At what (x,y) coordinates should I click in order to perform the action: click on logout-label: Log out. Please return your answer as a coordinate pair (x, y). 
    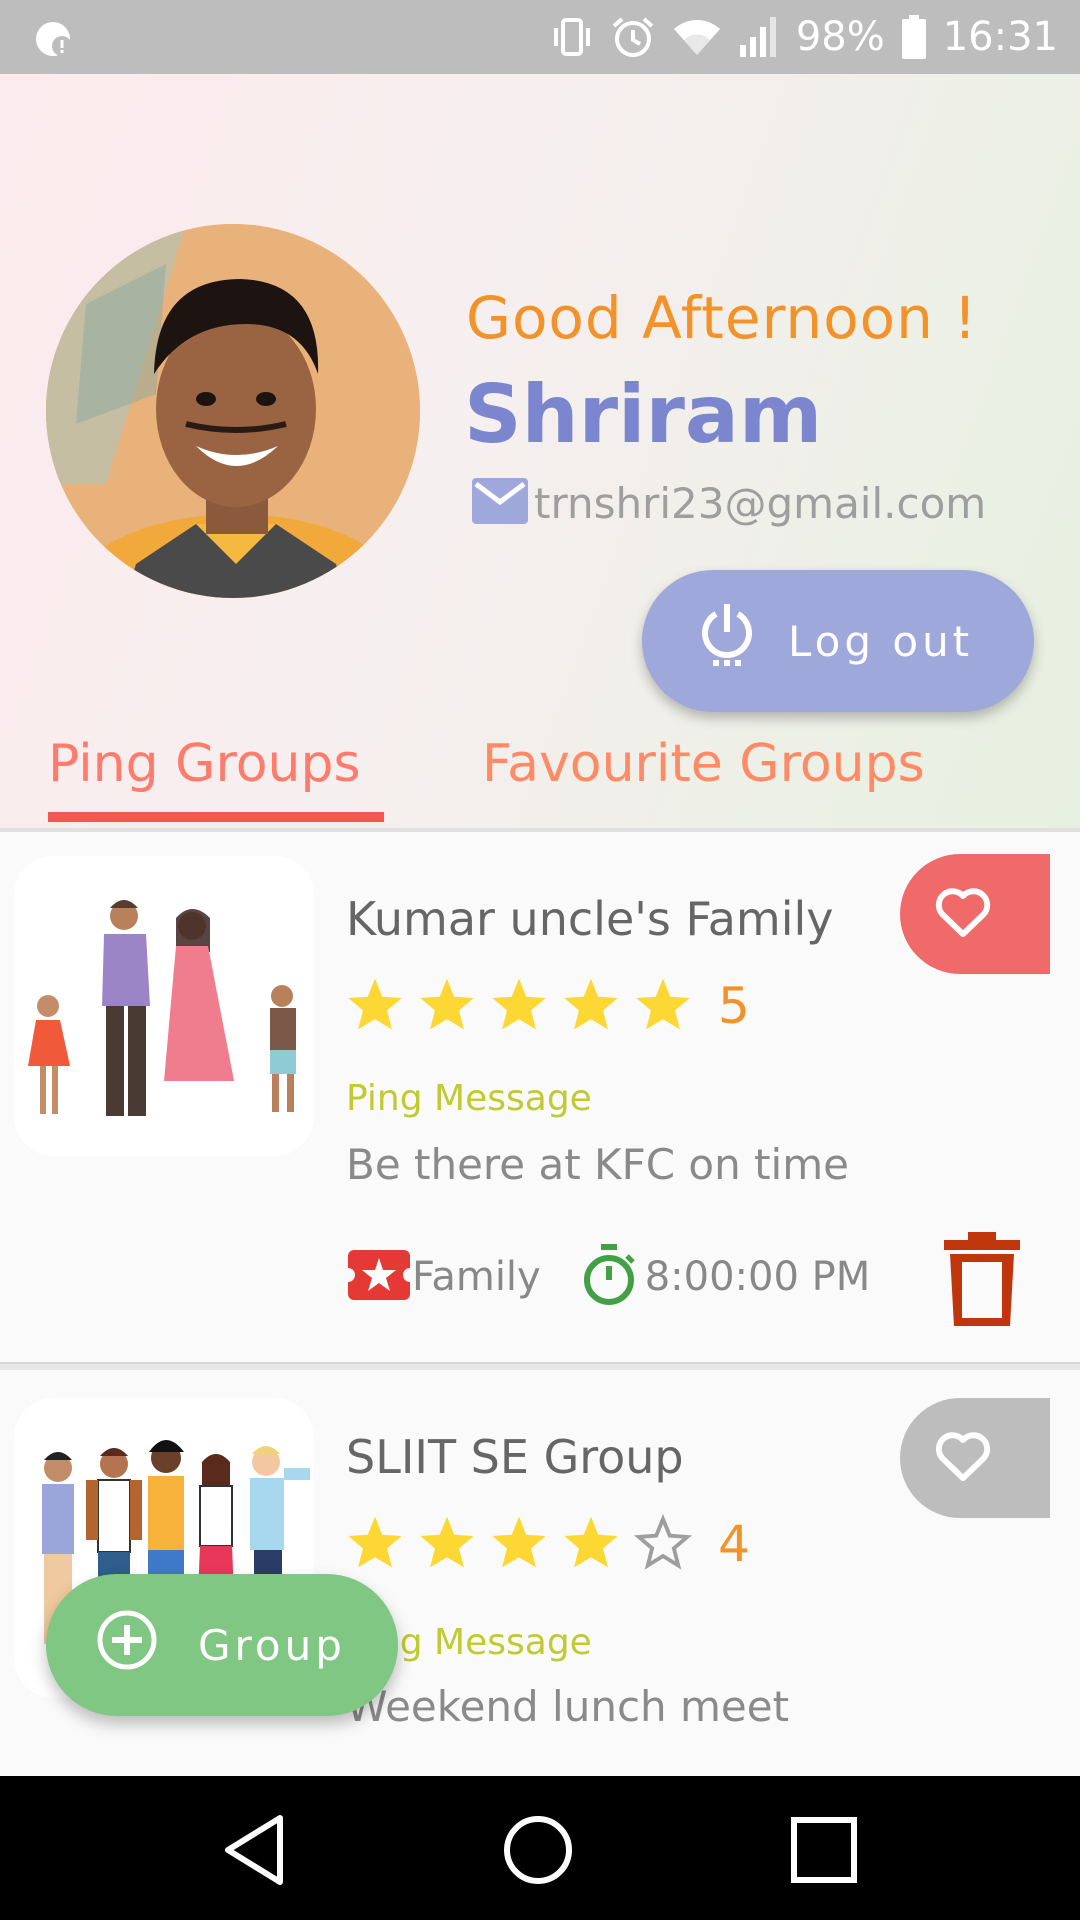
    Looking at the image, I should click on (881, 641).